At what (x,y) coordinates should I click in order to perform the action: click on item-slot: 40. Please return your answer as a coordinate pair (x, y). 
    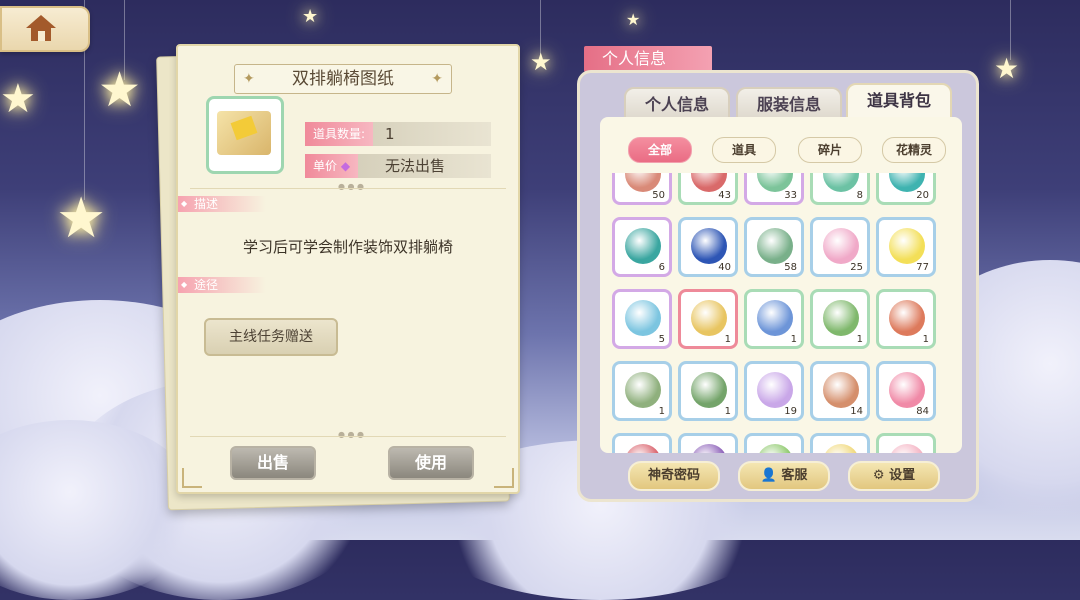
    Looking at the image, I should click on (708, 247).